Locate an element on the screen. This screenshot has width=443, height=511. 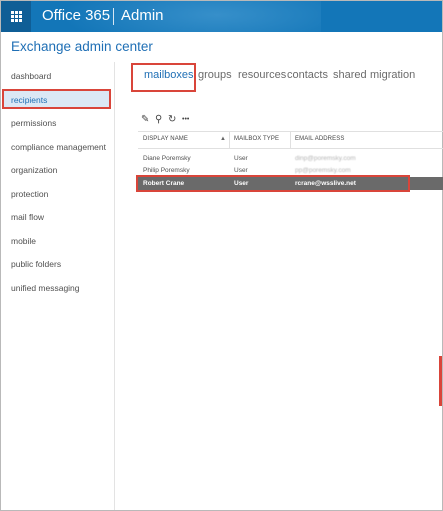
top-bar-separator is located at coordinates (113, 16).